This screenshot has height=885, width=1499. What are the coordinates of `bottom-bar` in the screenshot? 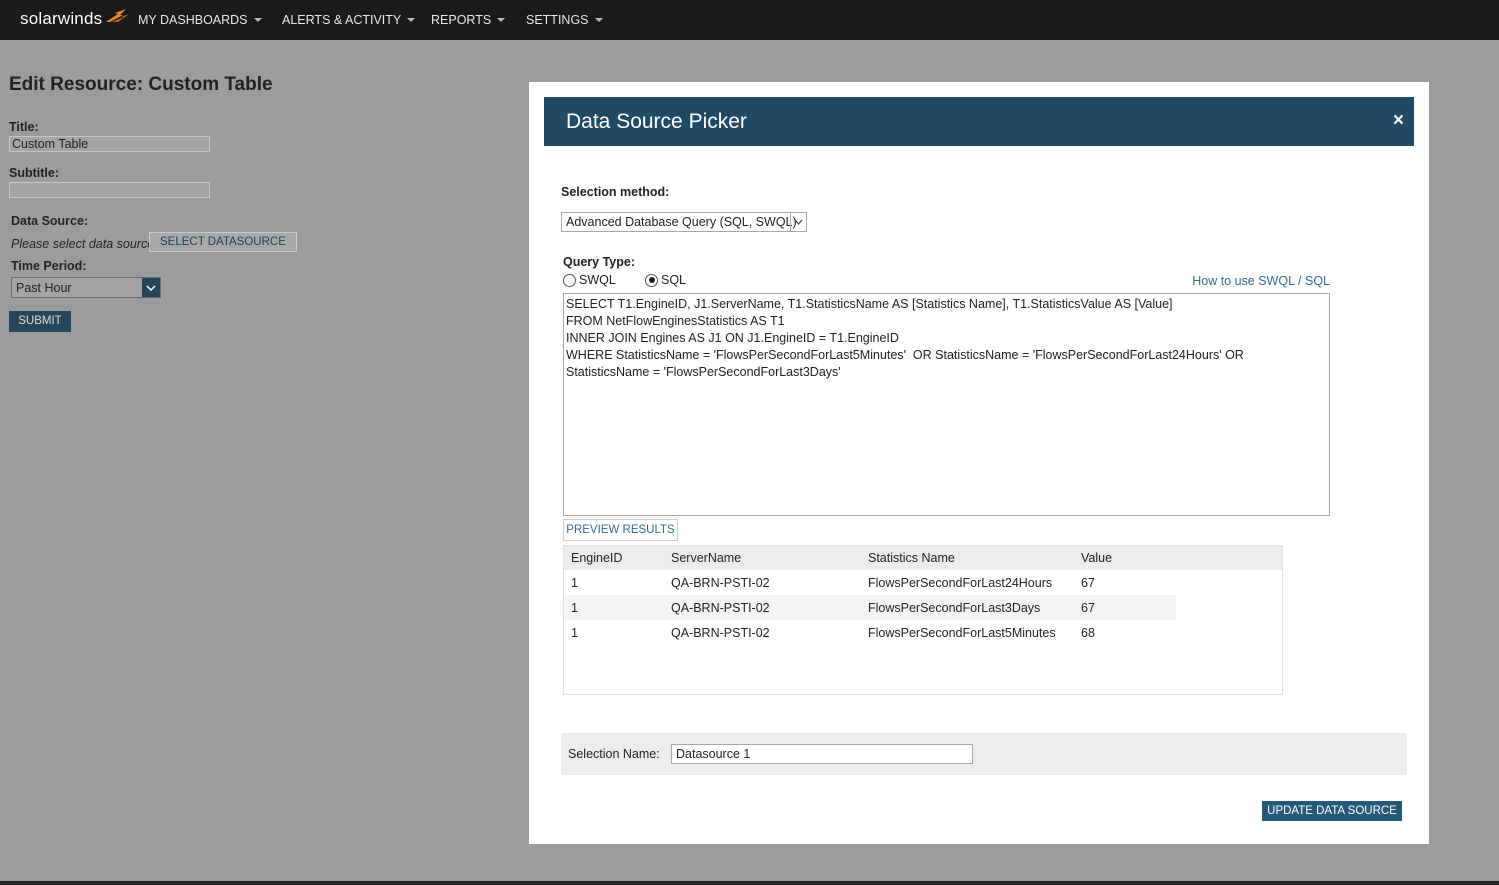 It's located at (749, 883).